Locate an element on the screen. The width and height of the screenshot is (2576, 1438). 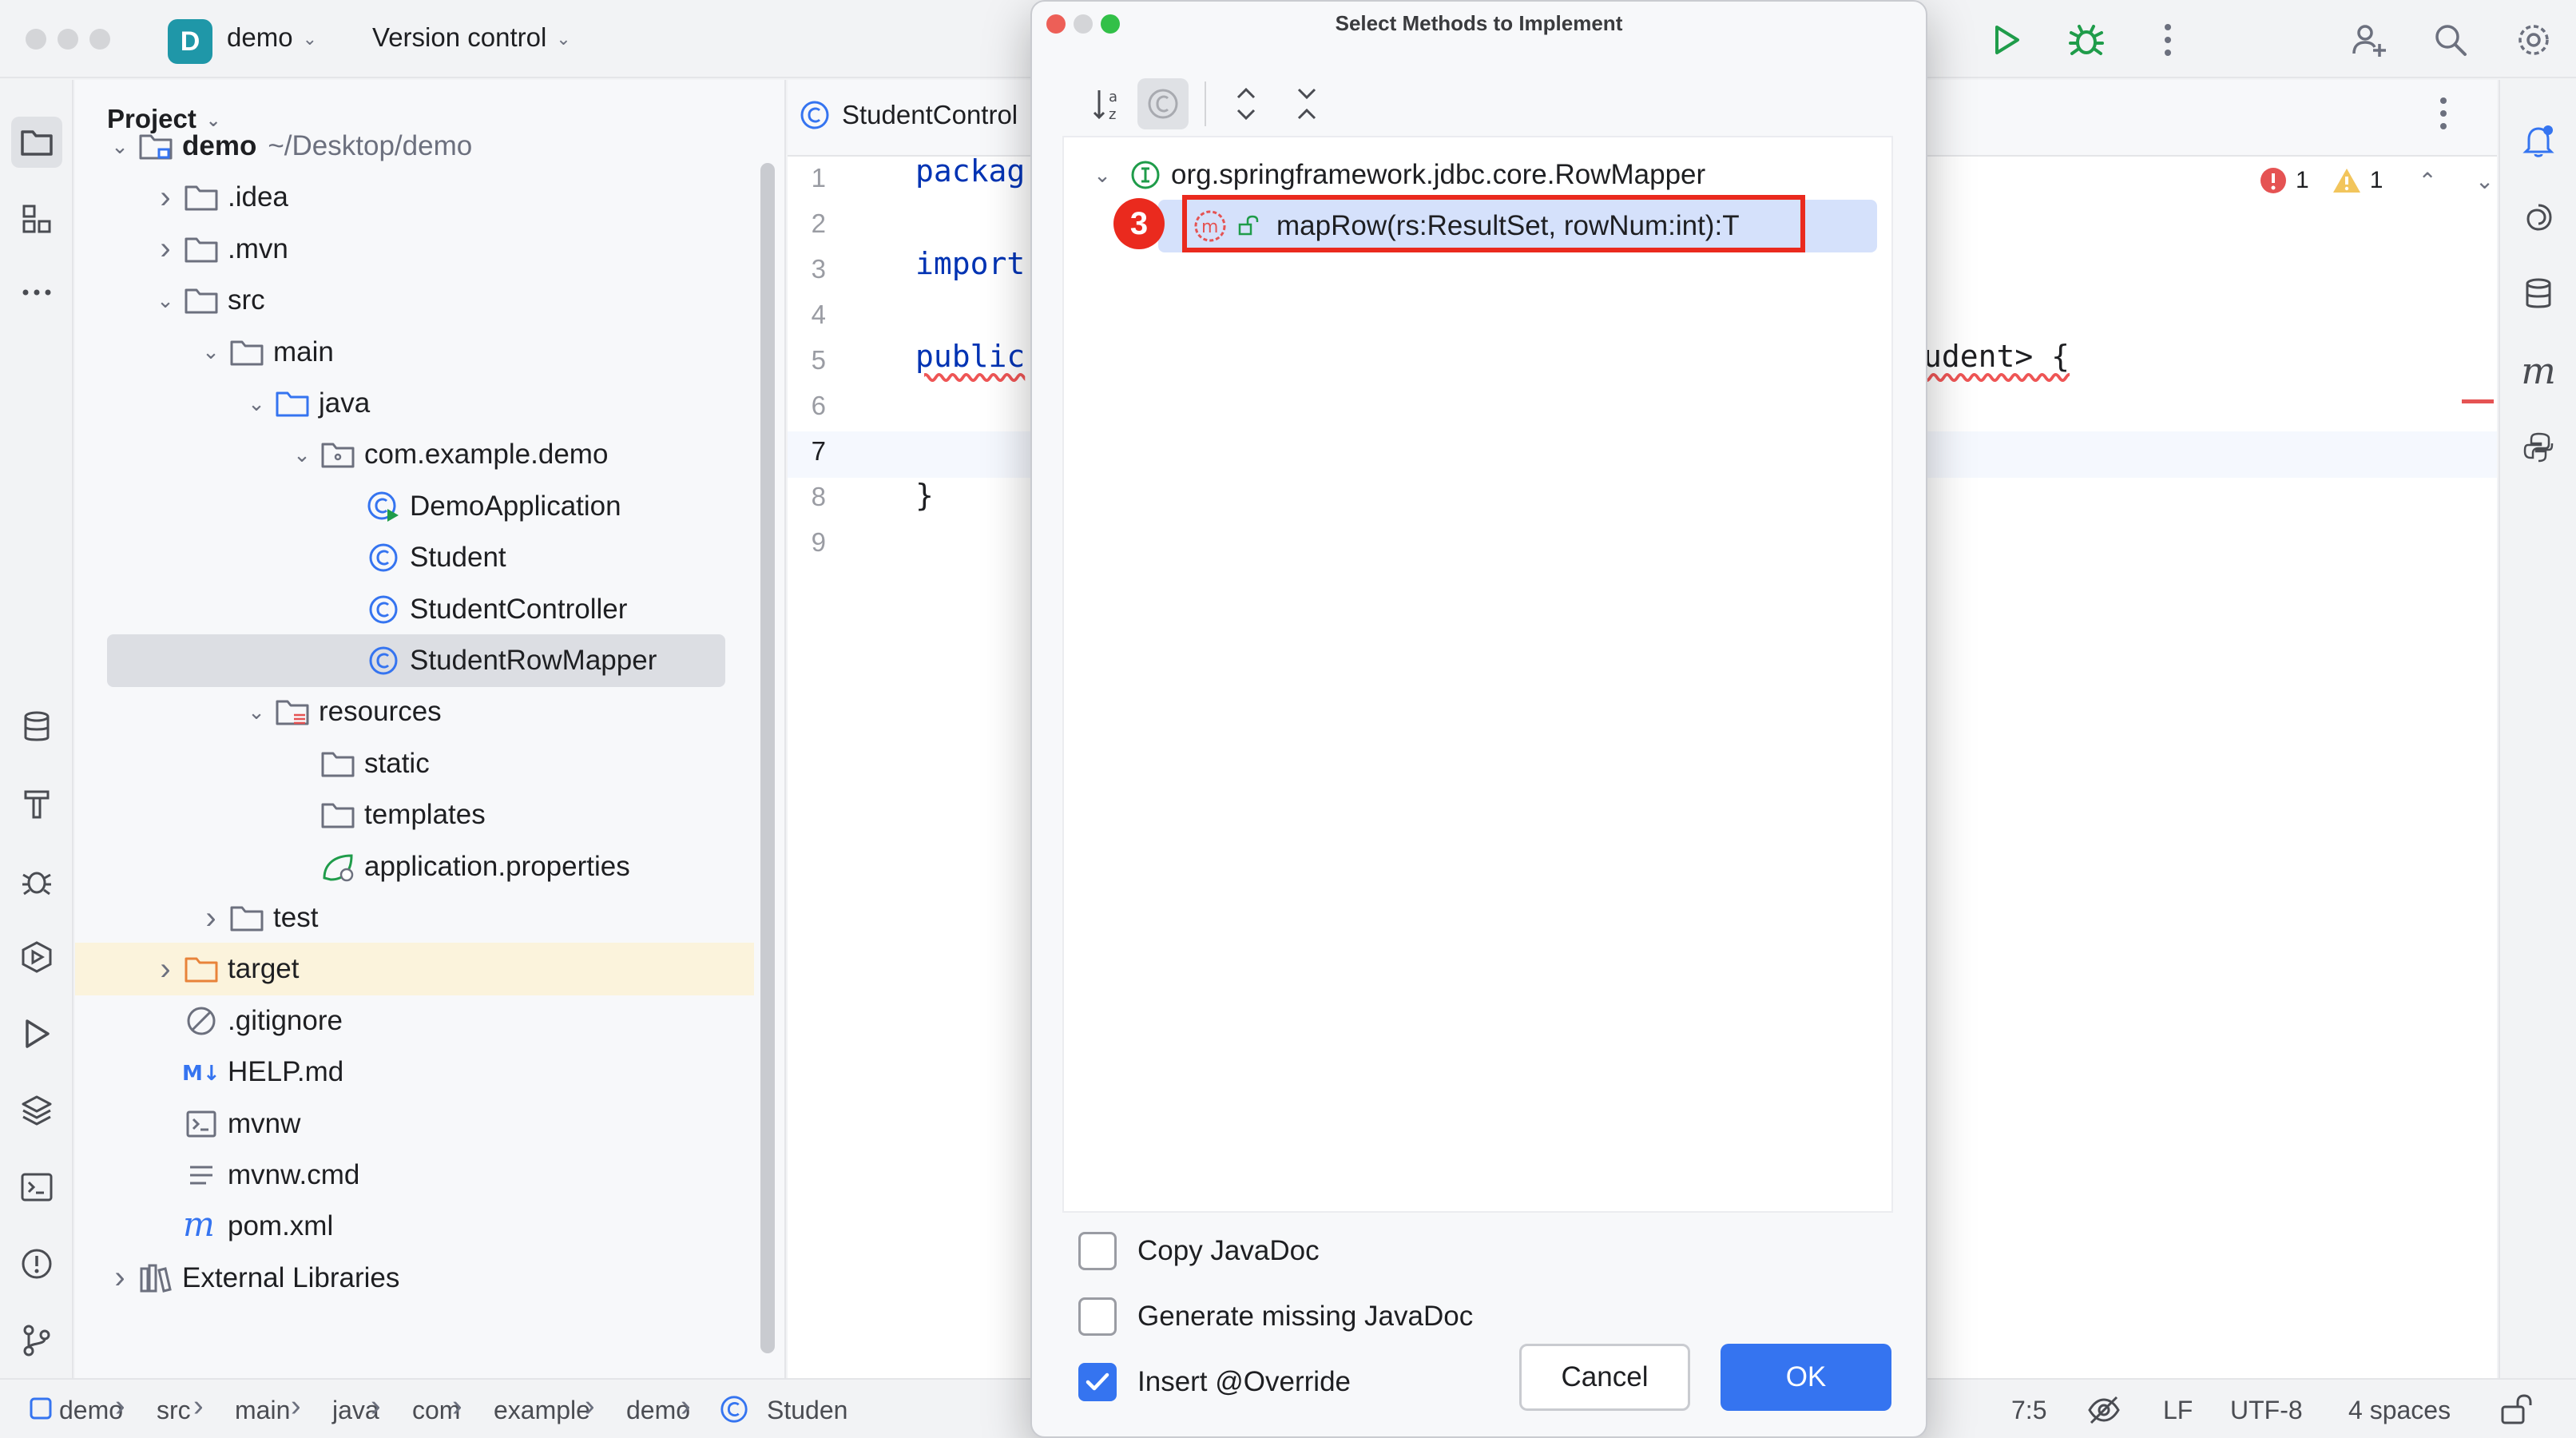
file-encoding: UTF-8 is located at coordinates (2266, 1410).